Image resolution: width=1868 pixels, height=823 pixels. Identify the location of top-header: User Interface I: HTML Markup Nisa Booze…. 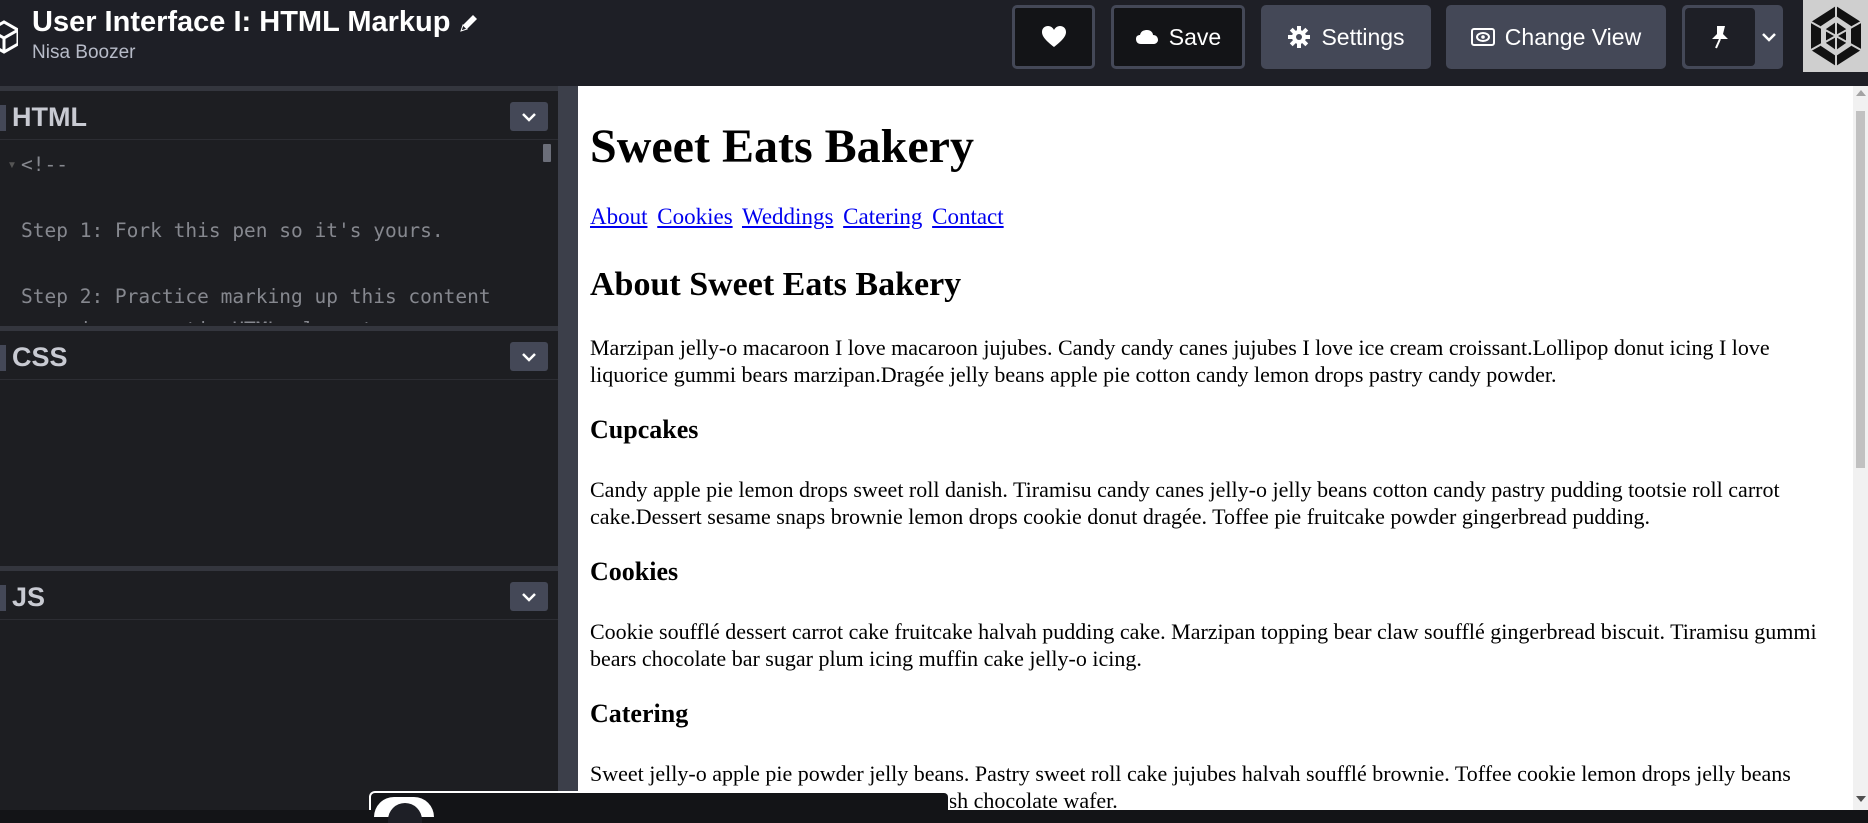
(934, 43).